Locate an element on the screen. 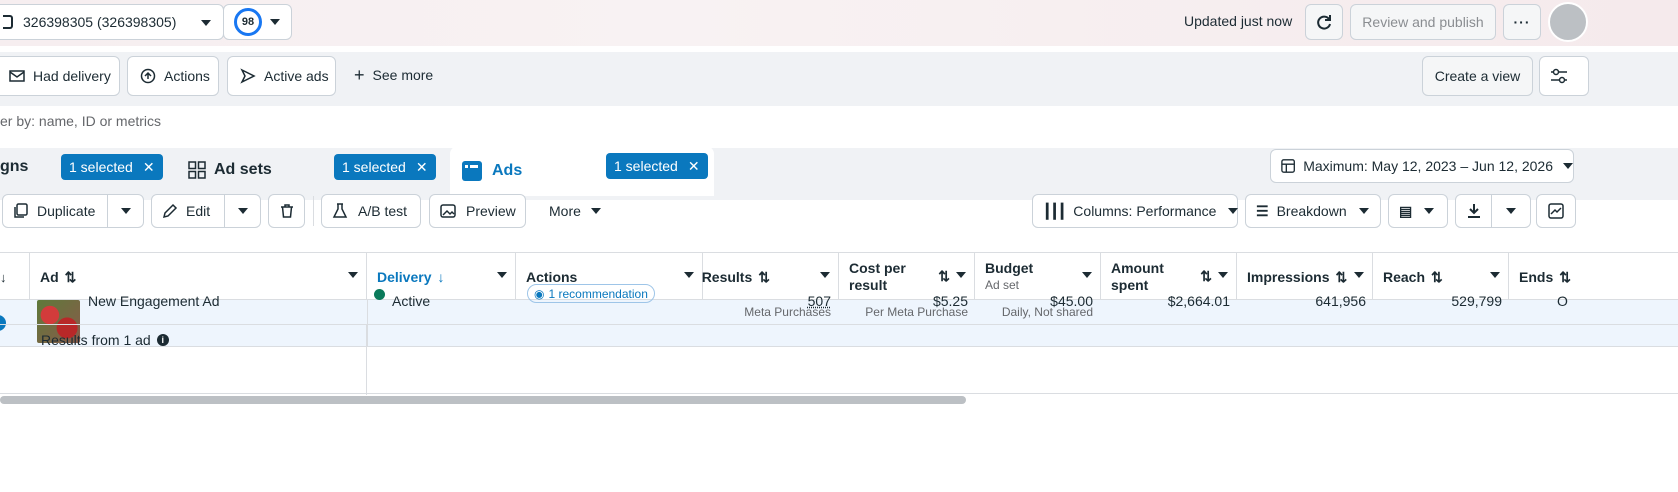  pencil-icon is located at coordinates (170, 211).